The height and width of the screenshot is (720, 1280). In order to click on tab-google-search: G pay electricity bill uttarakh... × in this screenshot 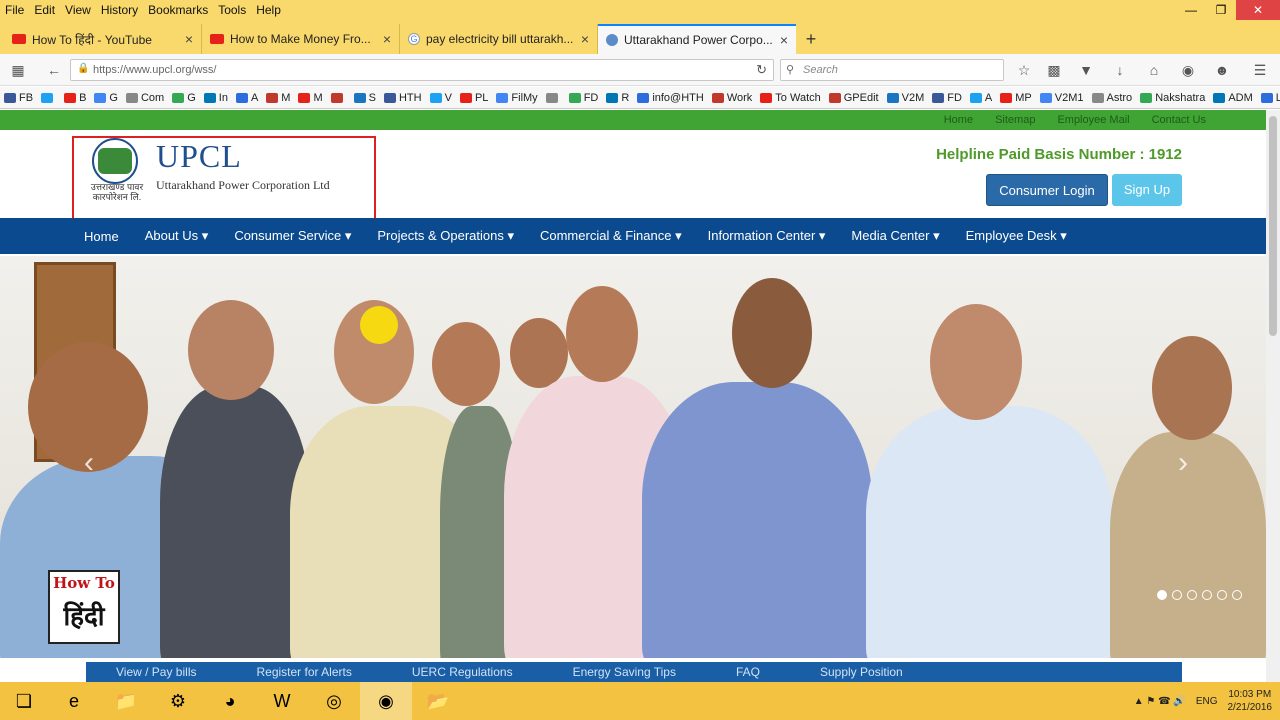, I will do `click(499, 39)`.